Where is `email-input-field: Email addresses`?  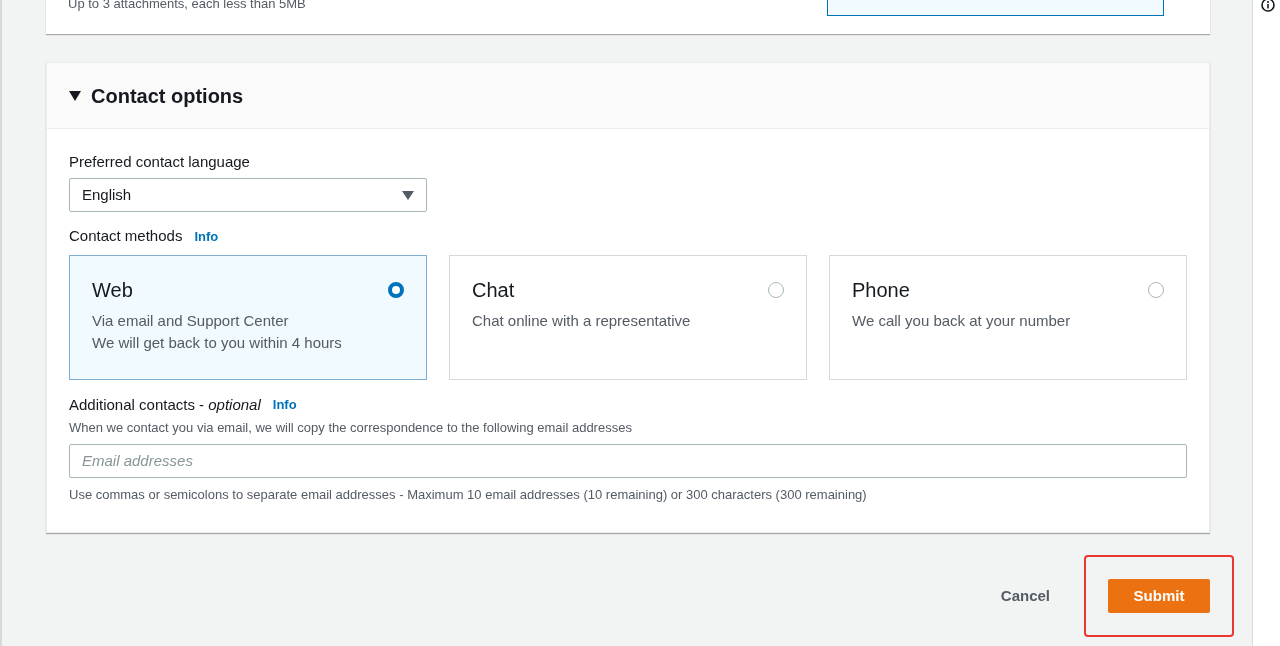 email-input-field: Email addresses is located at coordinates (628, 460).